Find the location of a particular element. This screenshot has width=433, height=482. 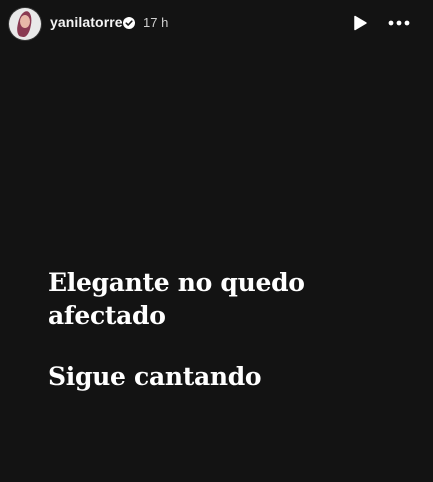

play-icon is located at coordinates (360, 23).